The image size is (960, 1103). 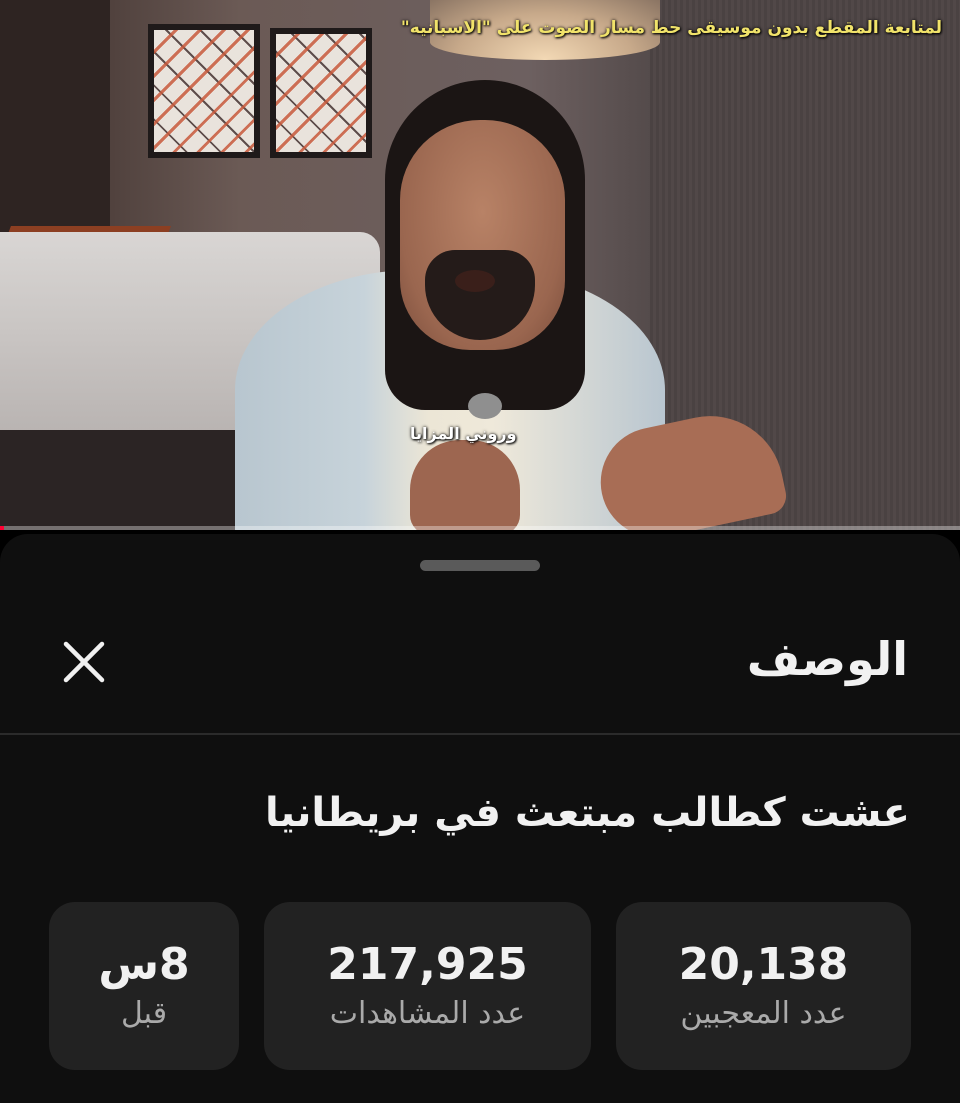 I want to click on person-hand-left, so click(x=465, y=485).